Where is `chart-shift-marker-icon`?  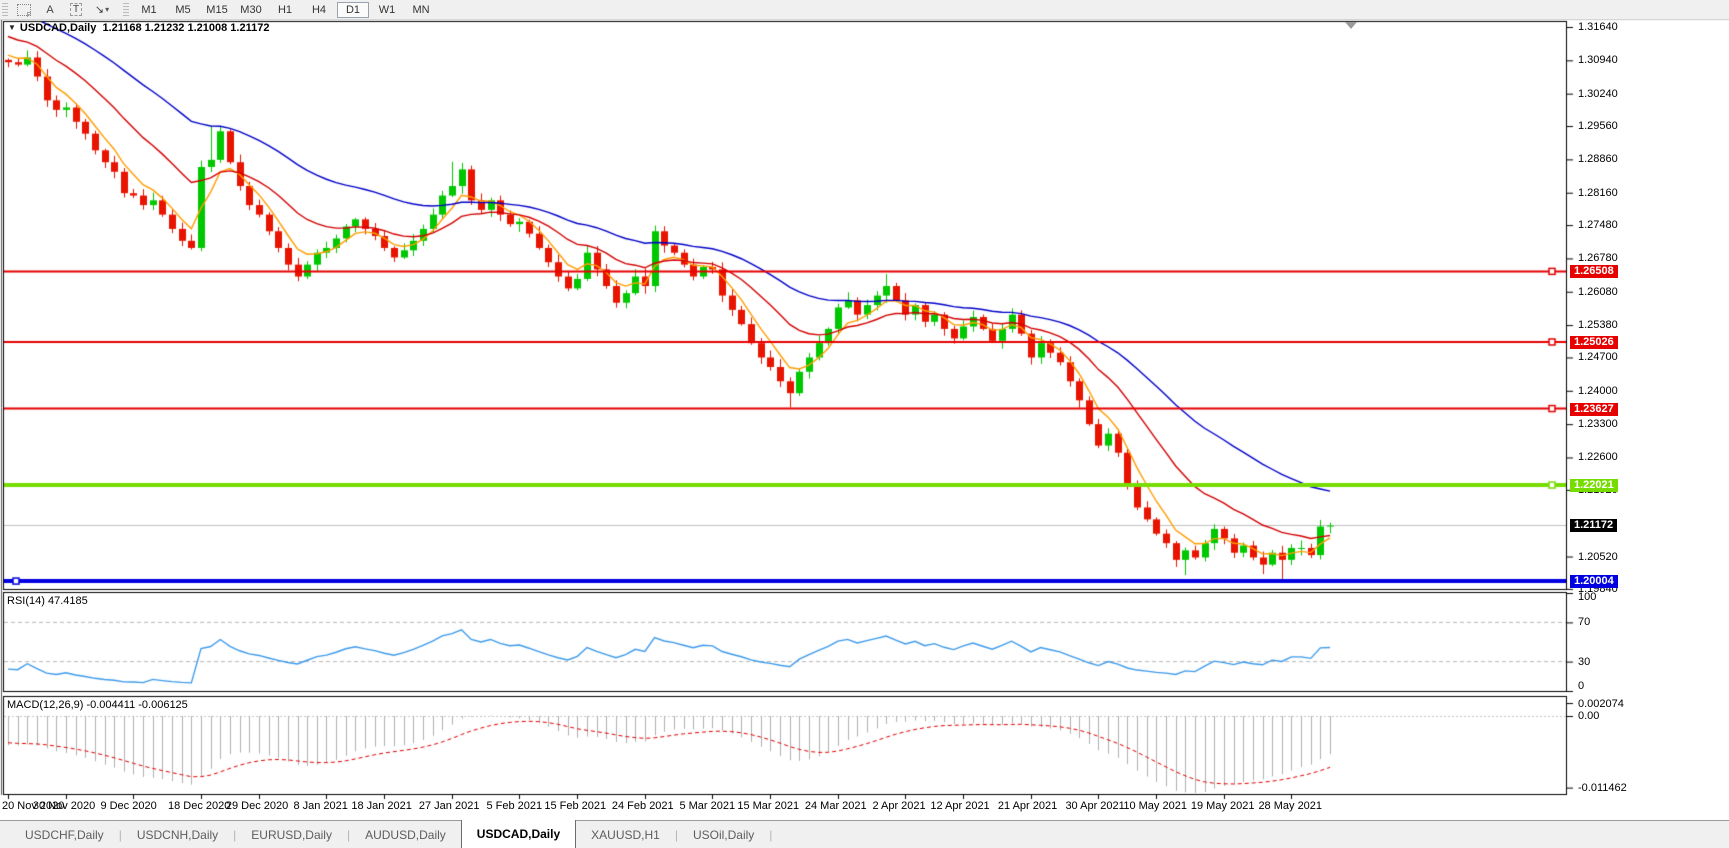
chart-shift-marker-icon is located at coordinates (1351, 25).